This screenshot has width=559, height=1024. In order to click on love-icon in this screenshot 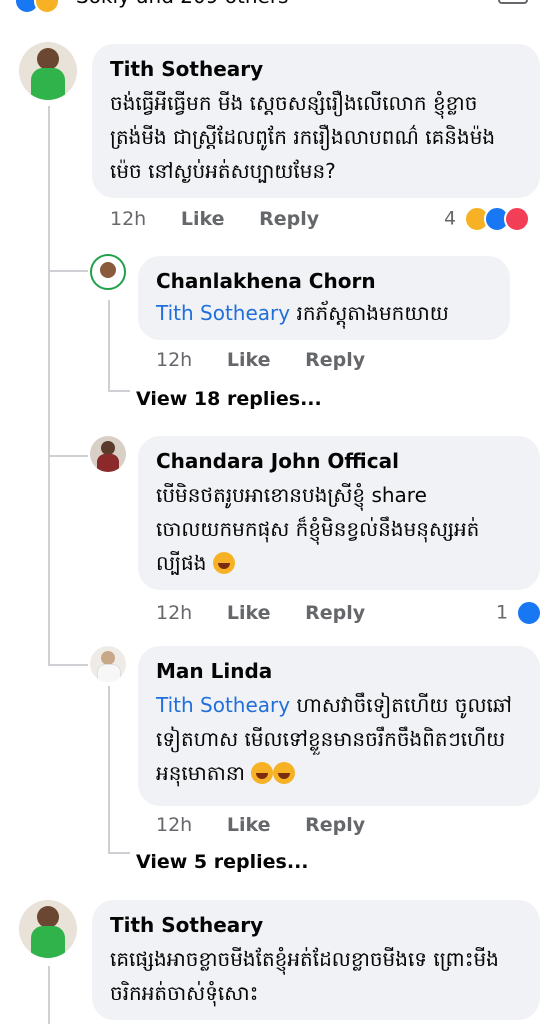, I will do `click(517, 219)`.